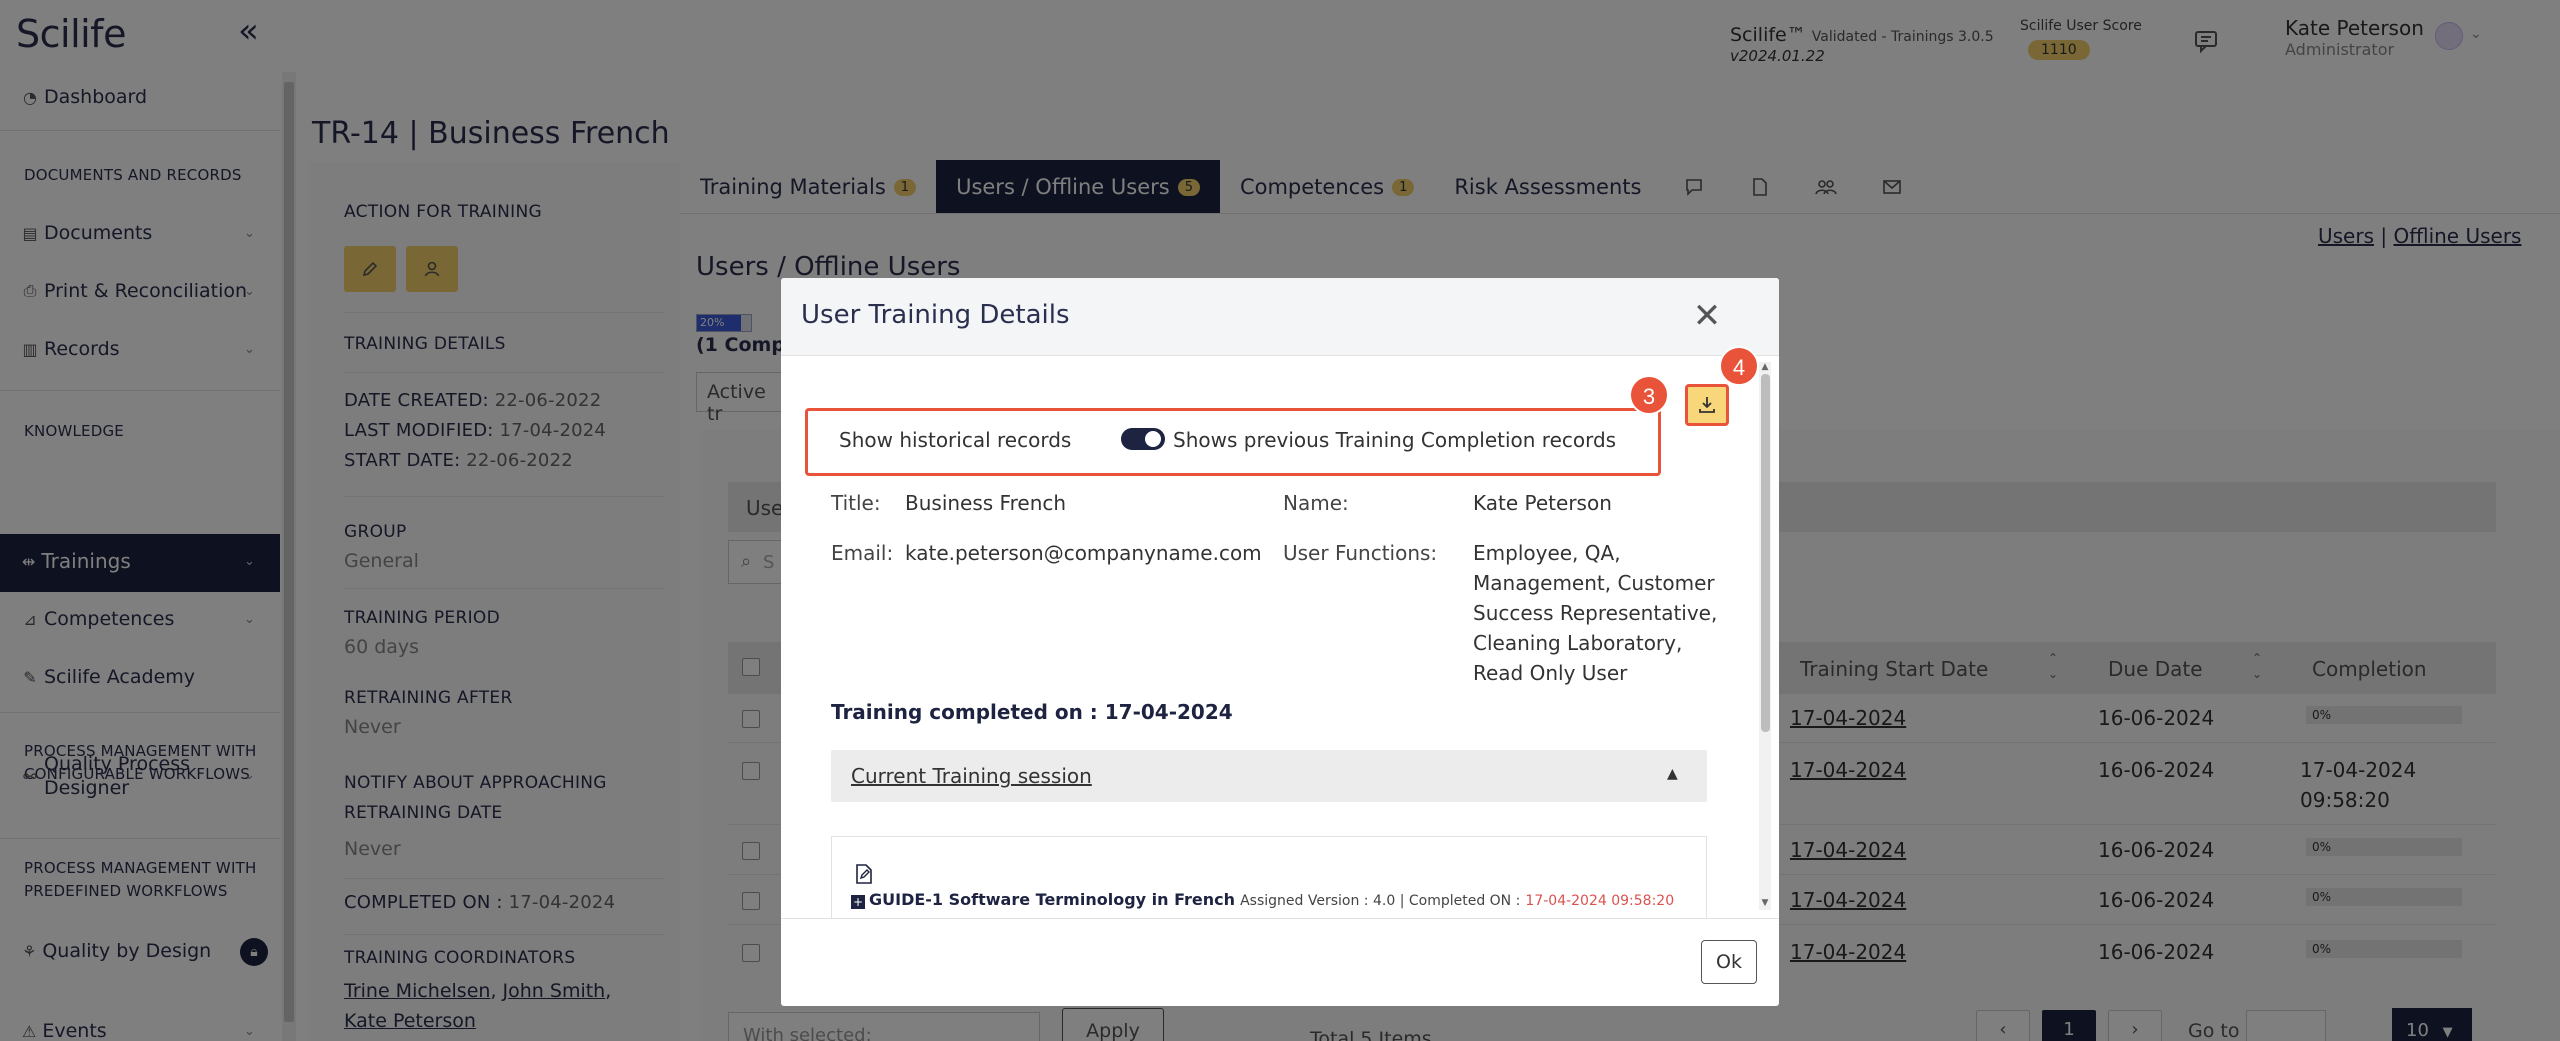  I want to click on guide-completed-date: 17-04-2024 09:58:20, so click(1600, 901).